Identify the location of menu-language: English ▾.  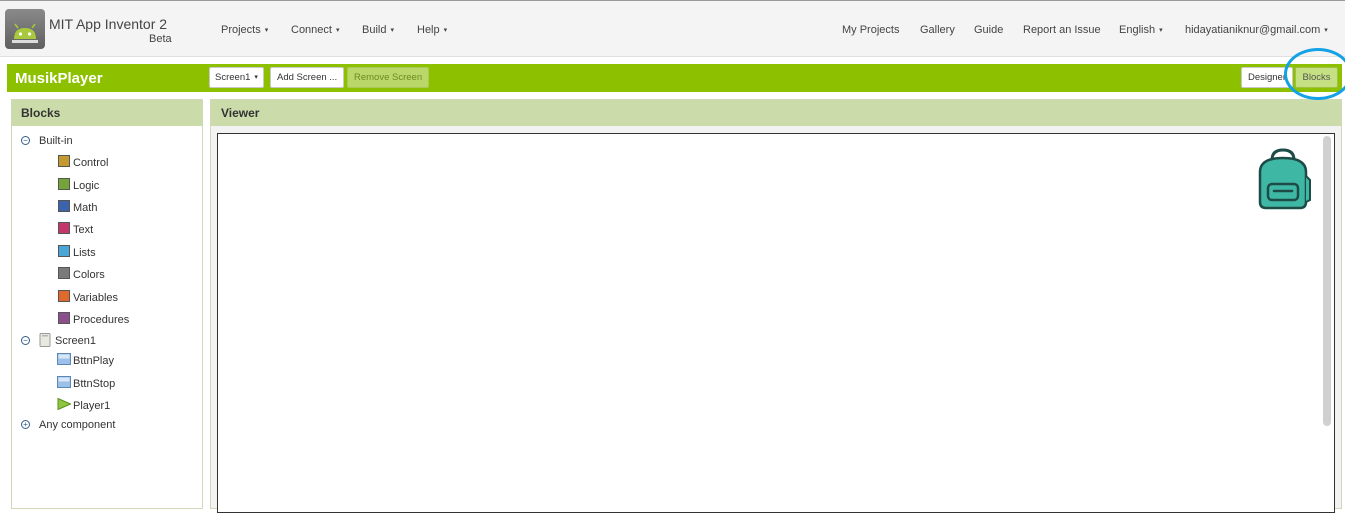
(1141, 30).